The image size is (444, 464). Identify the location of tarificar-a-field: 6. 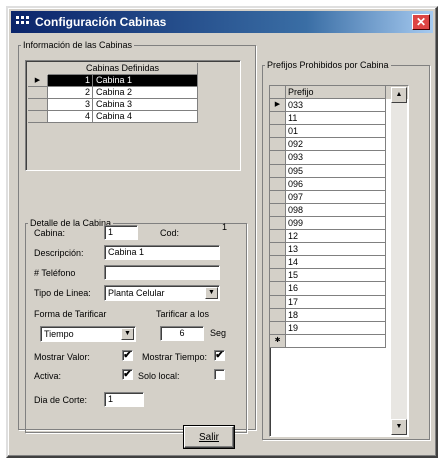
(182, 333).